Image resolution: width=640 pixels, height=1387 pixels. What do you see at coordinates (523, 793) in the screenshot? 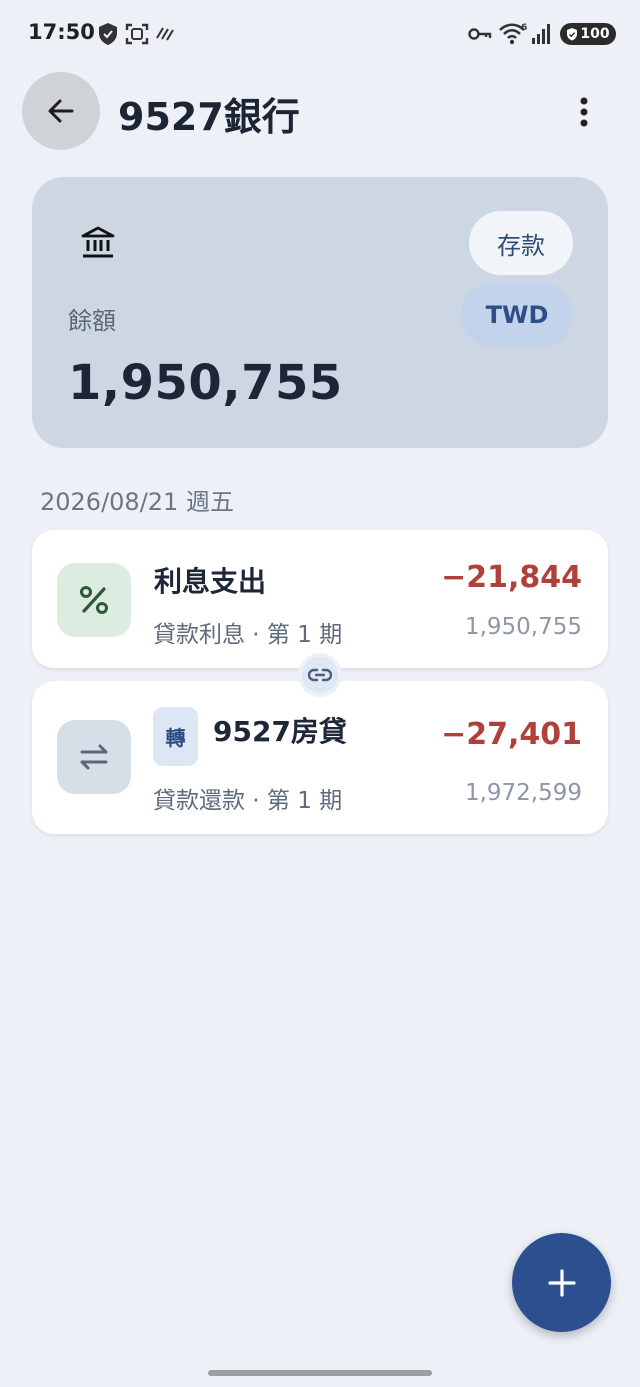
I see `transaction-running-balance: 1,972,599` at bounding box center [523, 793].